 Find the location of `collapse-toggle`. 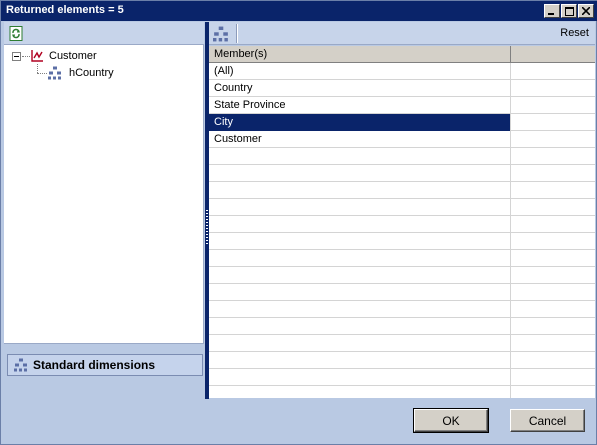

collapse-toggle is located at coordinates (16, 56).